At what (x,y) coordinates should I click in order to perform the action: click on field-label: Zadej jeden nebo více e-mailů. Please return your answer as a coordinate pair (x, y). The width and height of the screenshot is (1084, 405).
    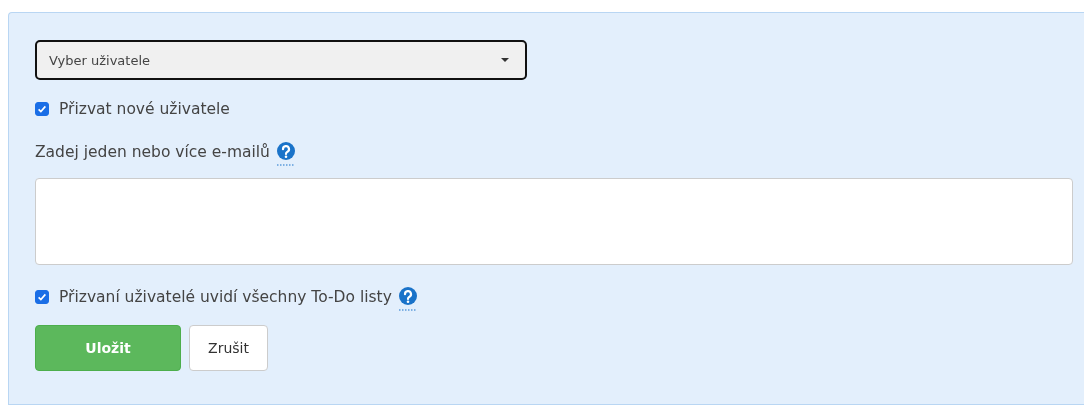
    Looking at the image, I should click on (152, 152).